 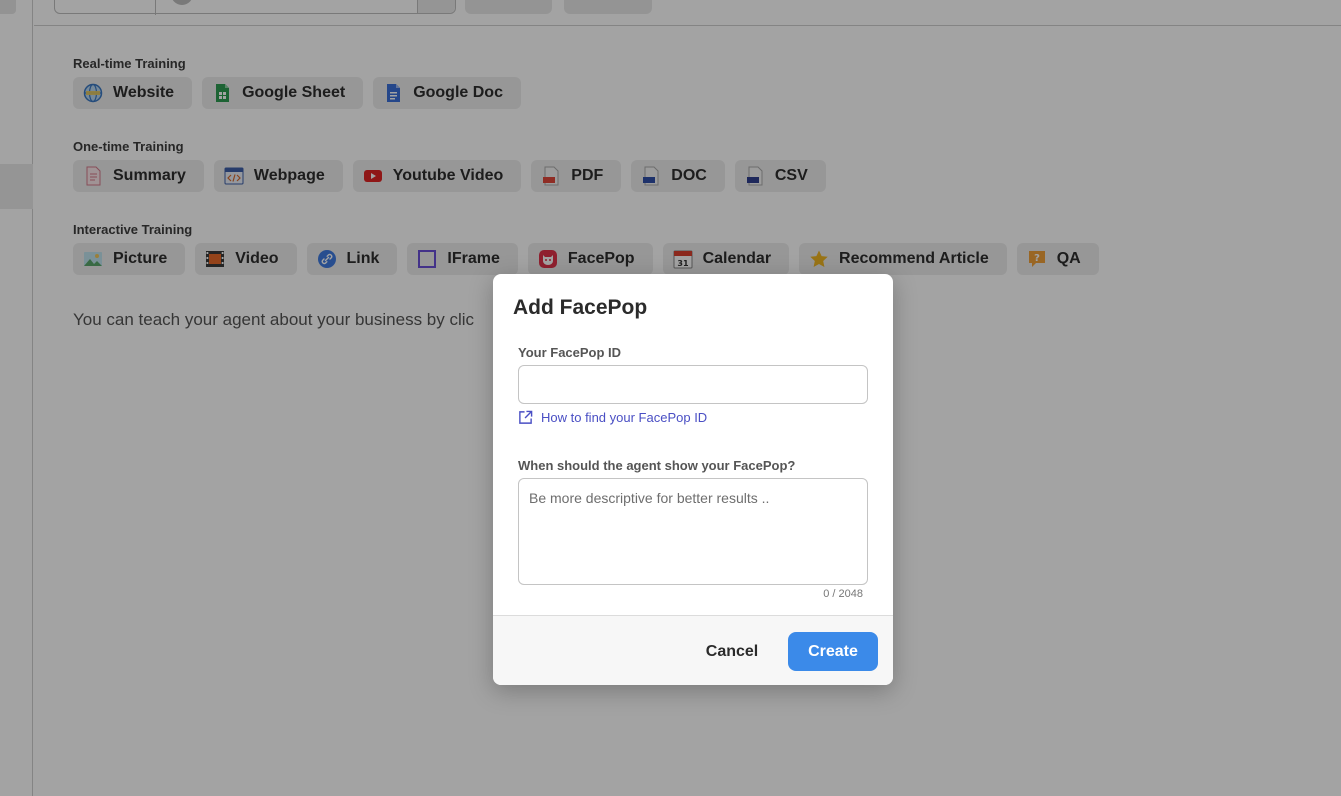 I want to click on find-facepop-id-link: How to find your FacePop ID, so click(x=612, y=417).